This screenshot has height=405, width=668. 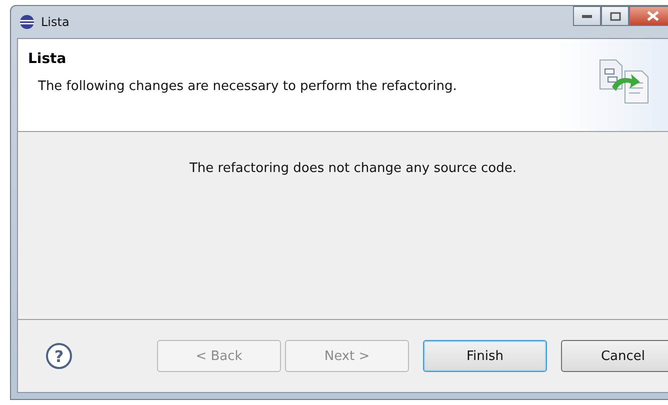 What do you see at coordinates (247, 86) in the screenshot?
I see `wizard-description: The following changes are necessary to perform the refactoring.` at bounding box center [247, 86].